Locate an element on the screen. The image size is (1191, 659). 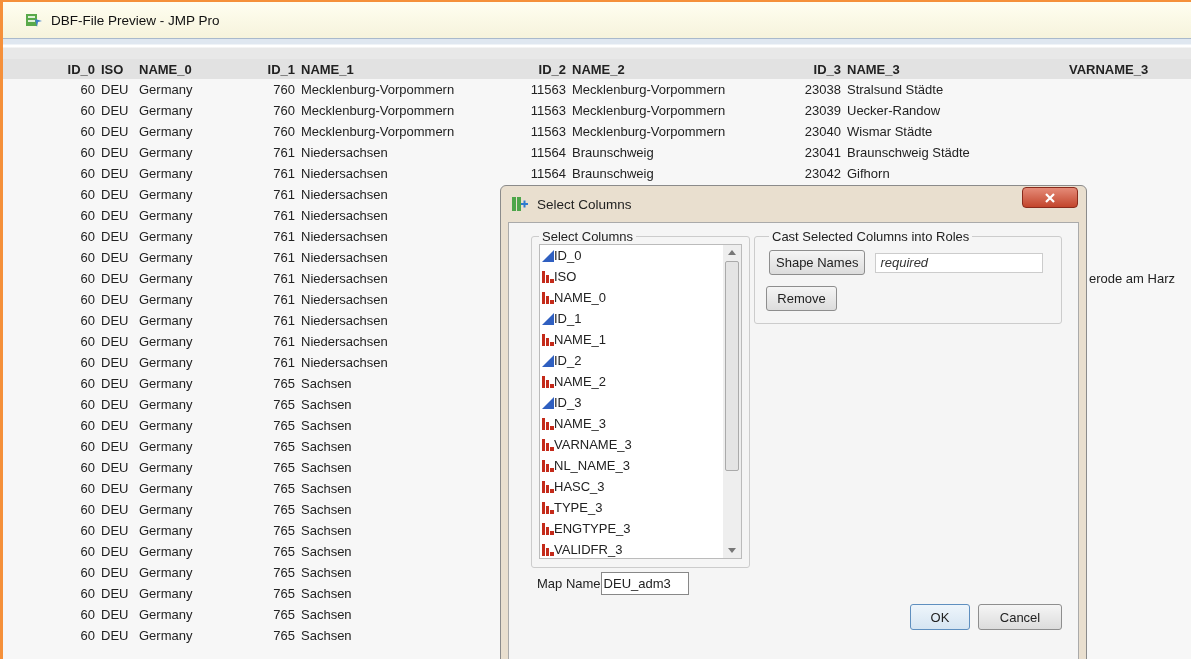
scroll-down-icon is located at coordinates (732, 550).